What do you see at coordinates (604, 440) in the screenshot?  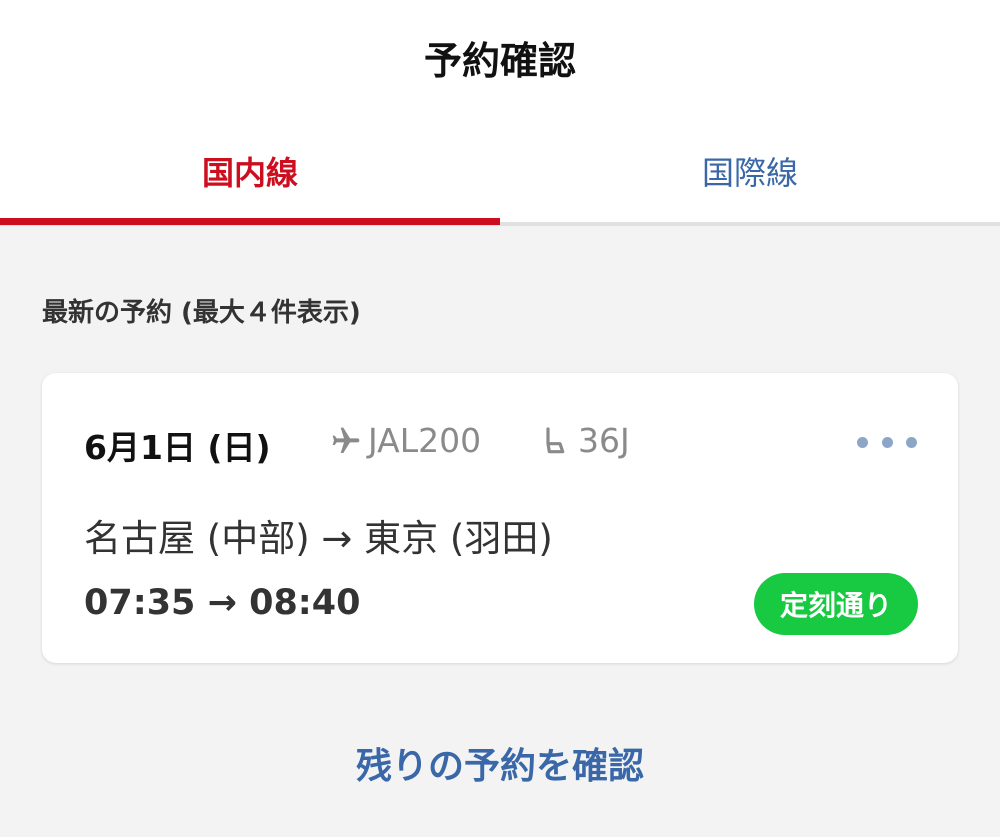 I see `seat-number: 36J` at bounding box center [604, 440].